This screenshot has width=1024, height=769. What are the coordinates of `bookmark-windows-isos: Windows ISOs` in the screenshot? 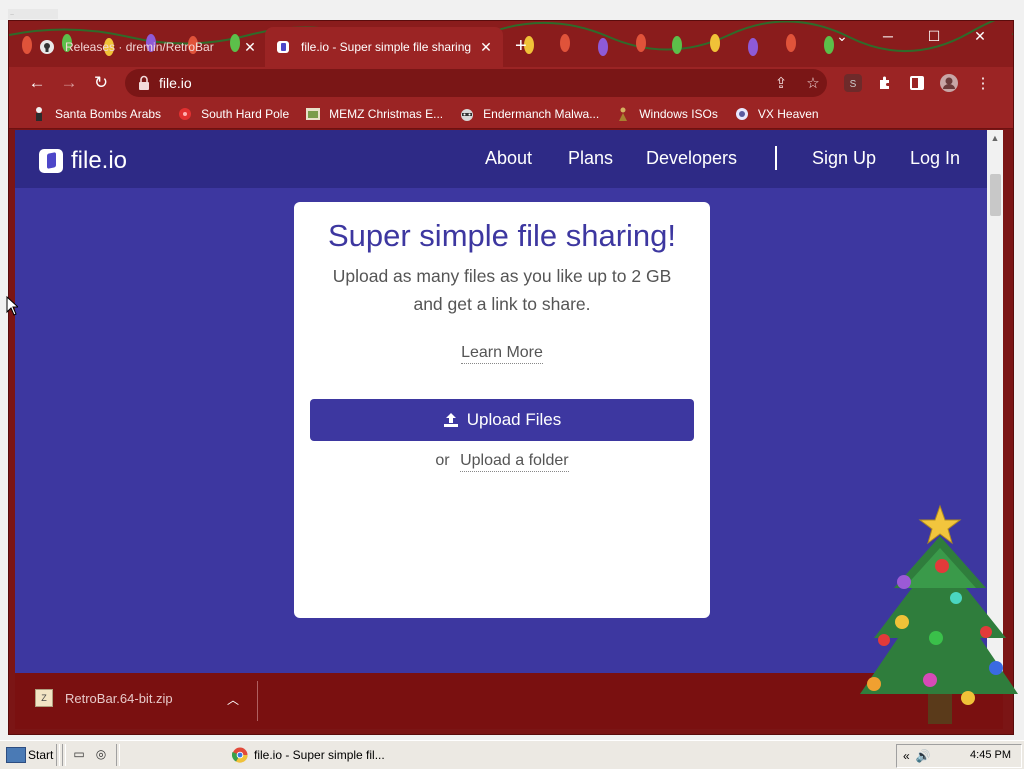 It's located at (666, 114).